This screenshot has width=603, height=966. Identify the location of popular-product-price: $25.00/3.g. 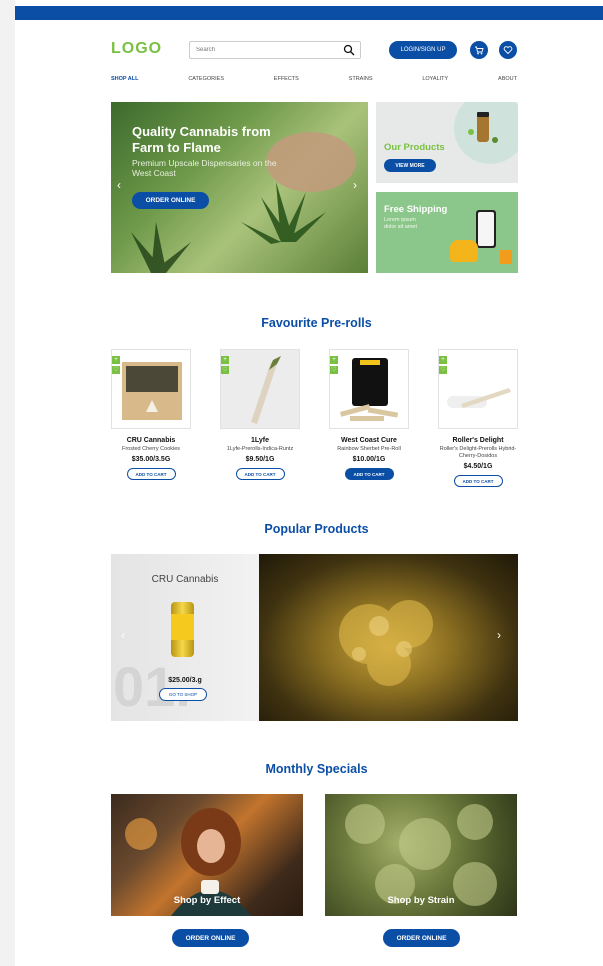
(185, 680).